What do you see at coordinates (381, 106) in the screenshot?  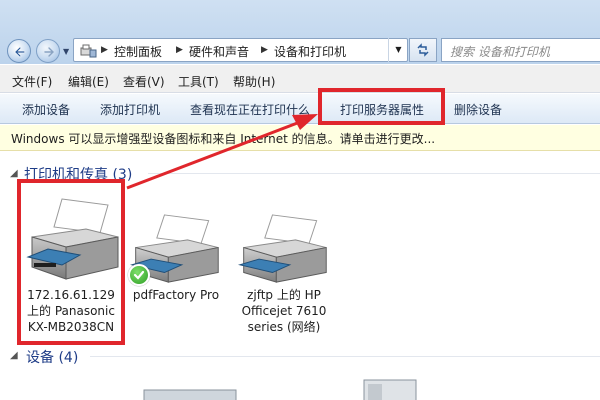 I see `print-server-properties-highlight` at bounding box center [381, 106].